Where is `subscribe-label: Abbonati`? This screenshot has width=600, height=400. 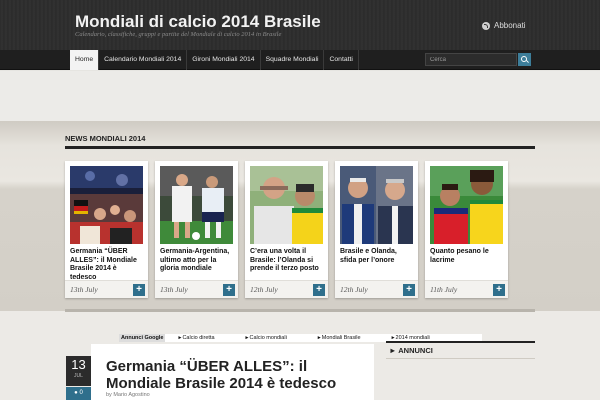 subscribe-label: Abbonati is located at coordinates (510, 25).